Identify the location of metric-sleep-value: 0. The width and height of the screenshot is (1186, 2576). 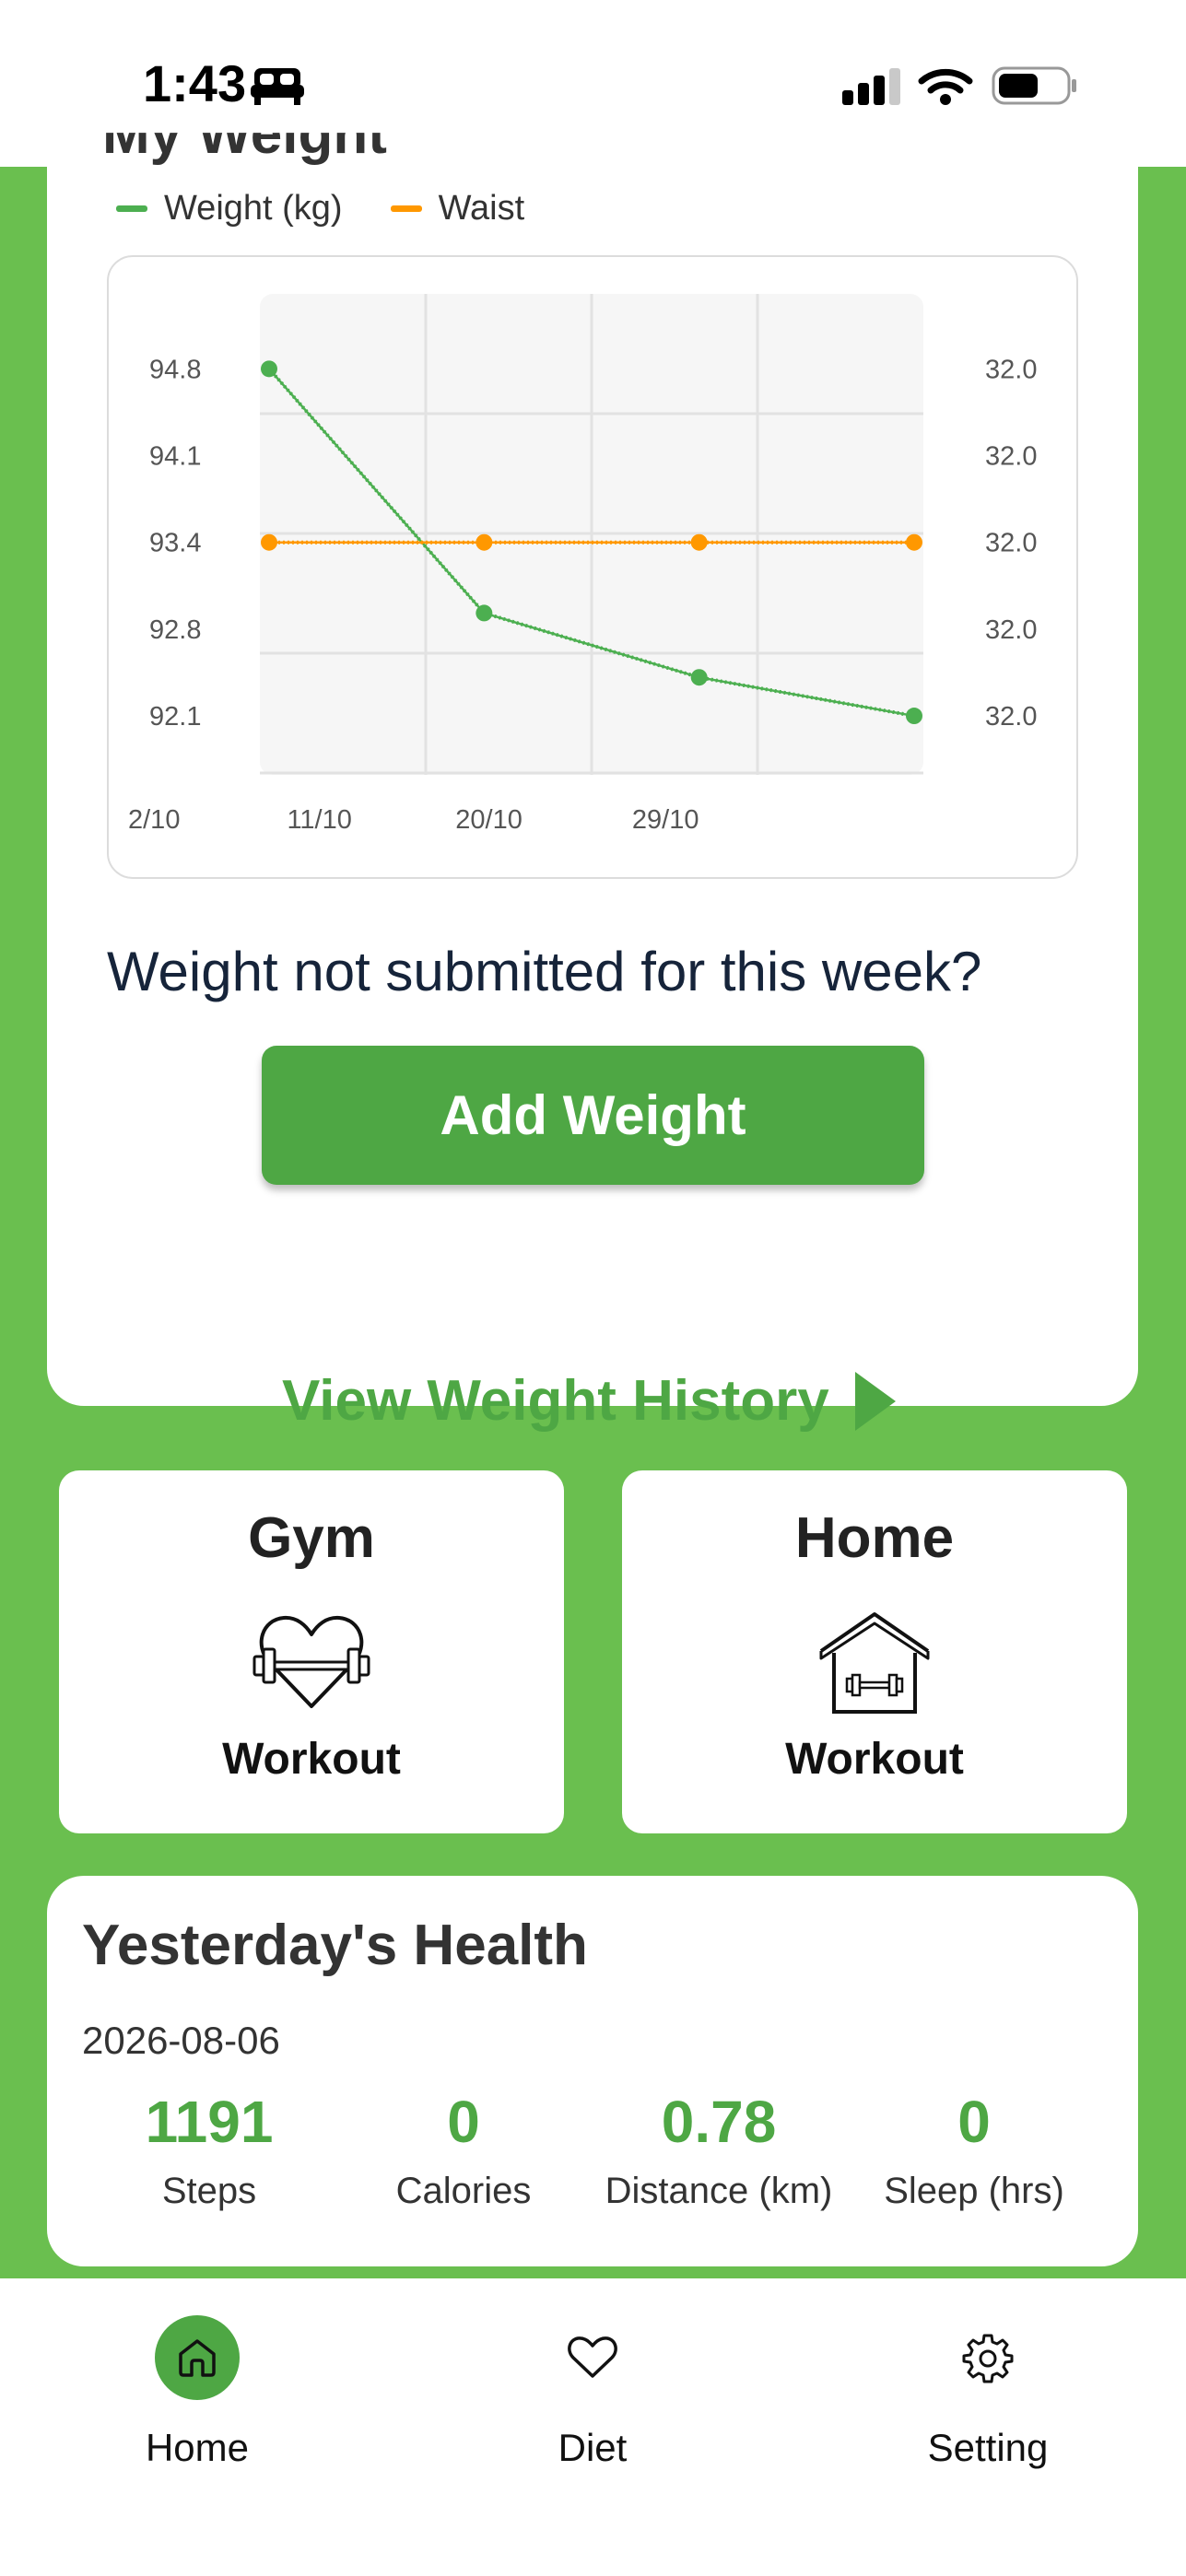
(974, 2122).